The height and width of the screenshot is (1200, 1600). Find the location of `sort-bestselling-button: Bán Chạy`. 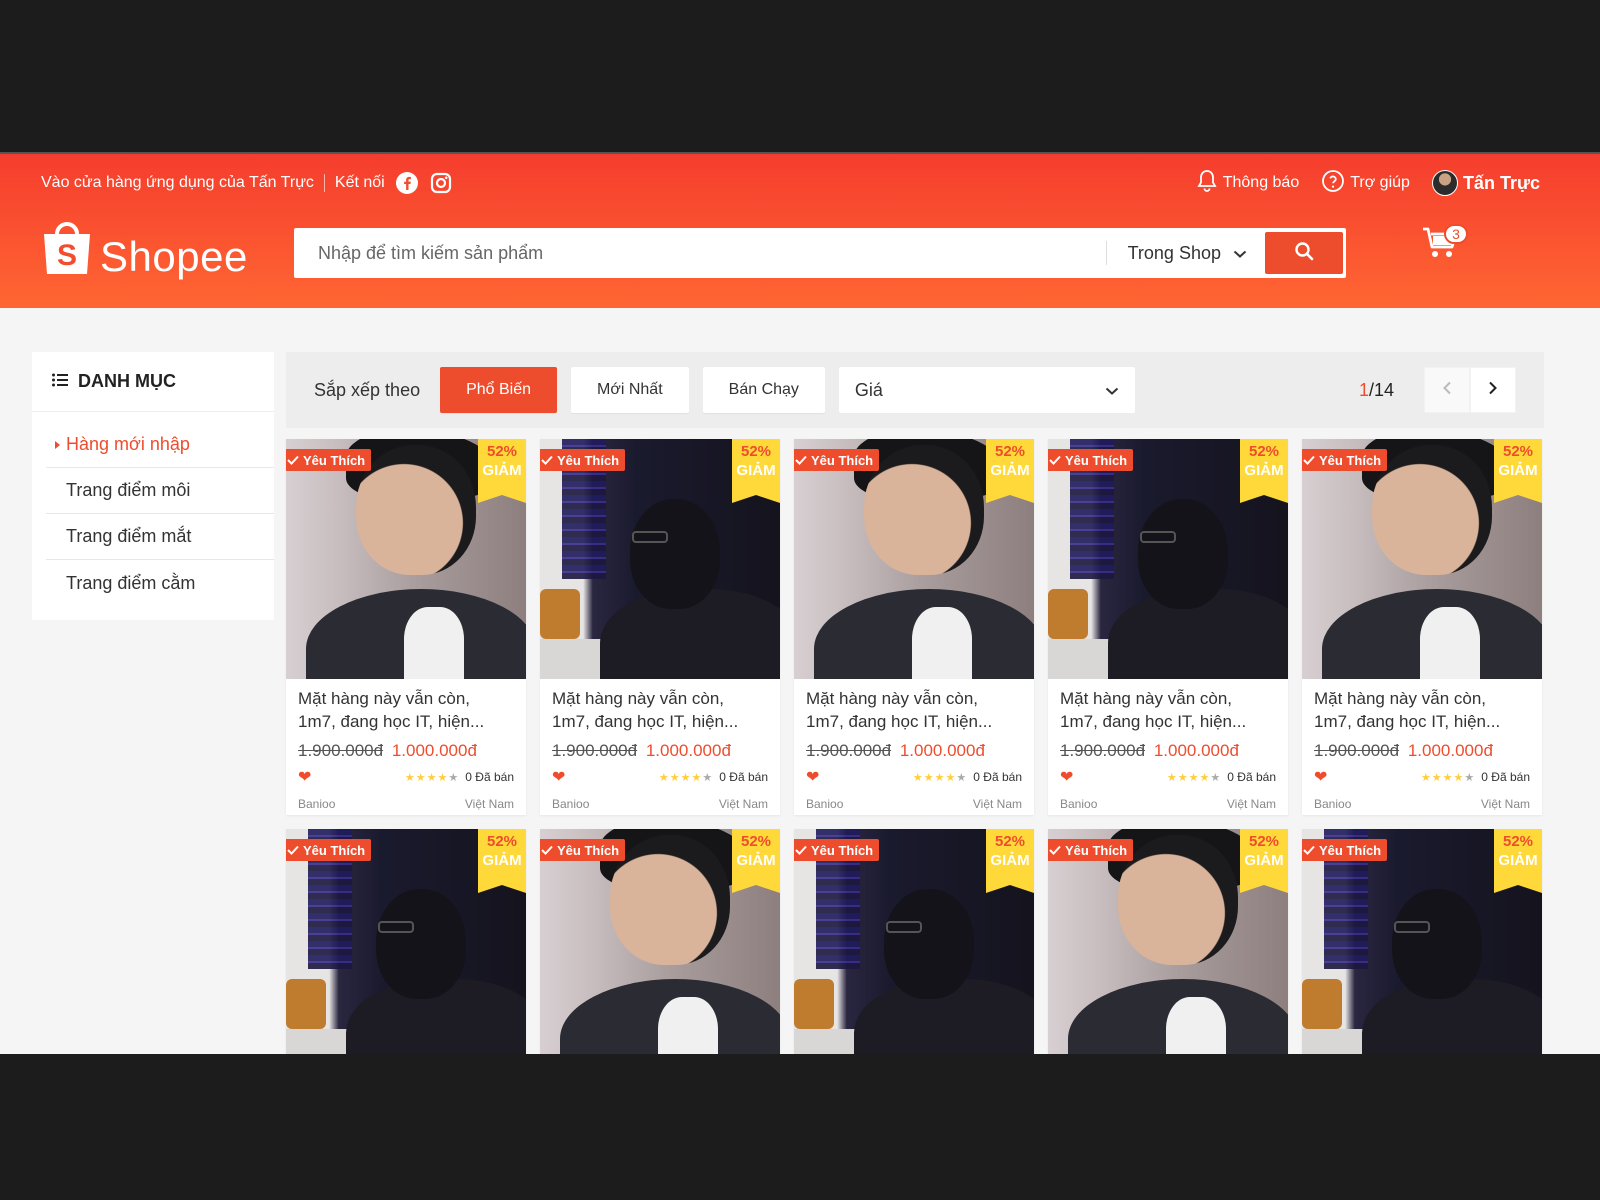

sort-bestselling-button: Bán Chạy is located at coordinates (763, 390).